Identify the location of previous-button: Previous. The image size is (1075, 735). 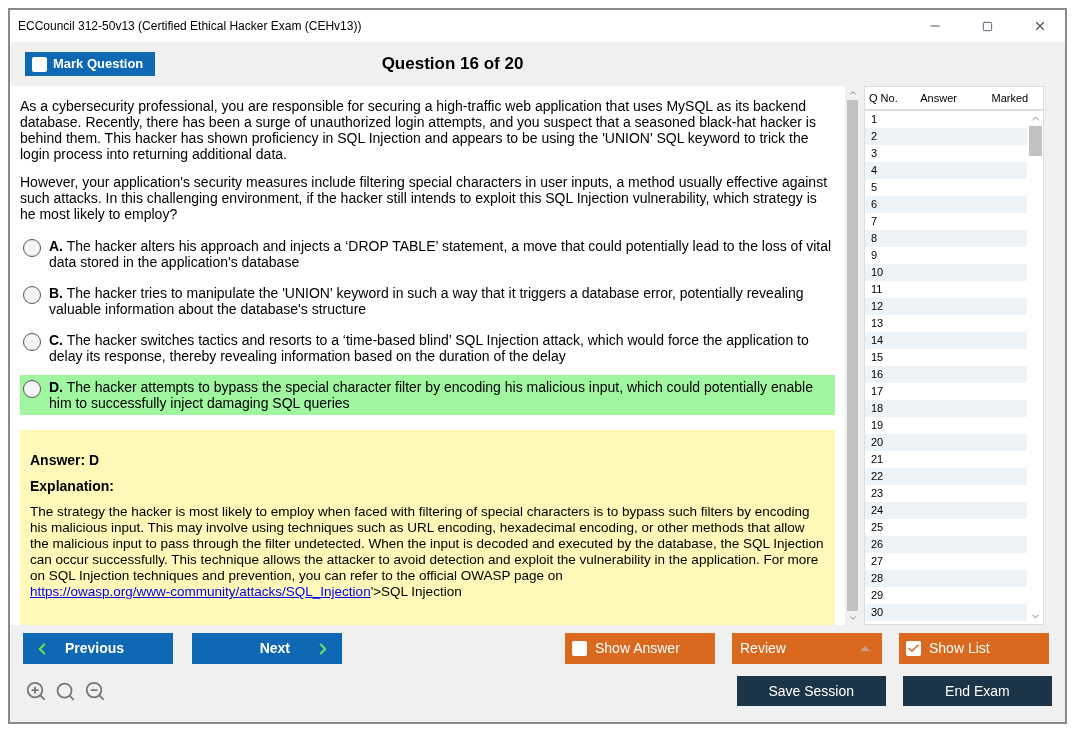
(98, 648).